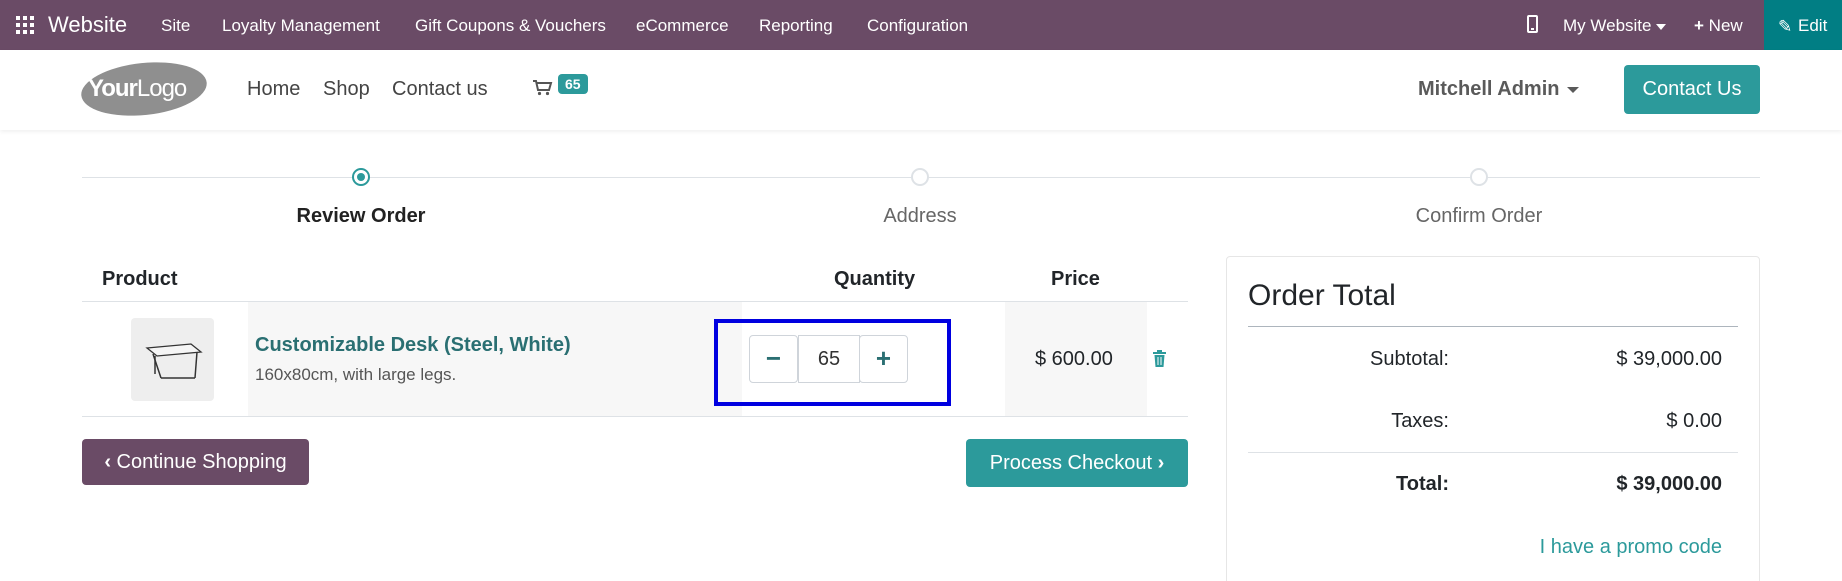 This screenshot has height=581, width=1842. I want to click on new-button: + New, so click(1718, 26).